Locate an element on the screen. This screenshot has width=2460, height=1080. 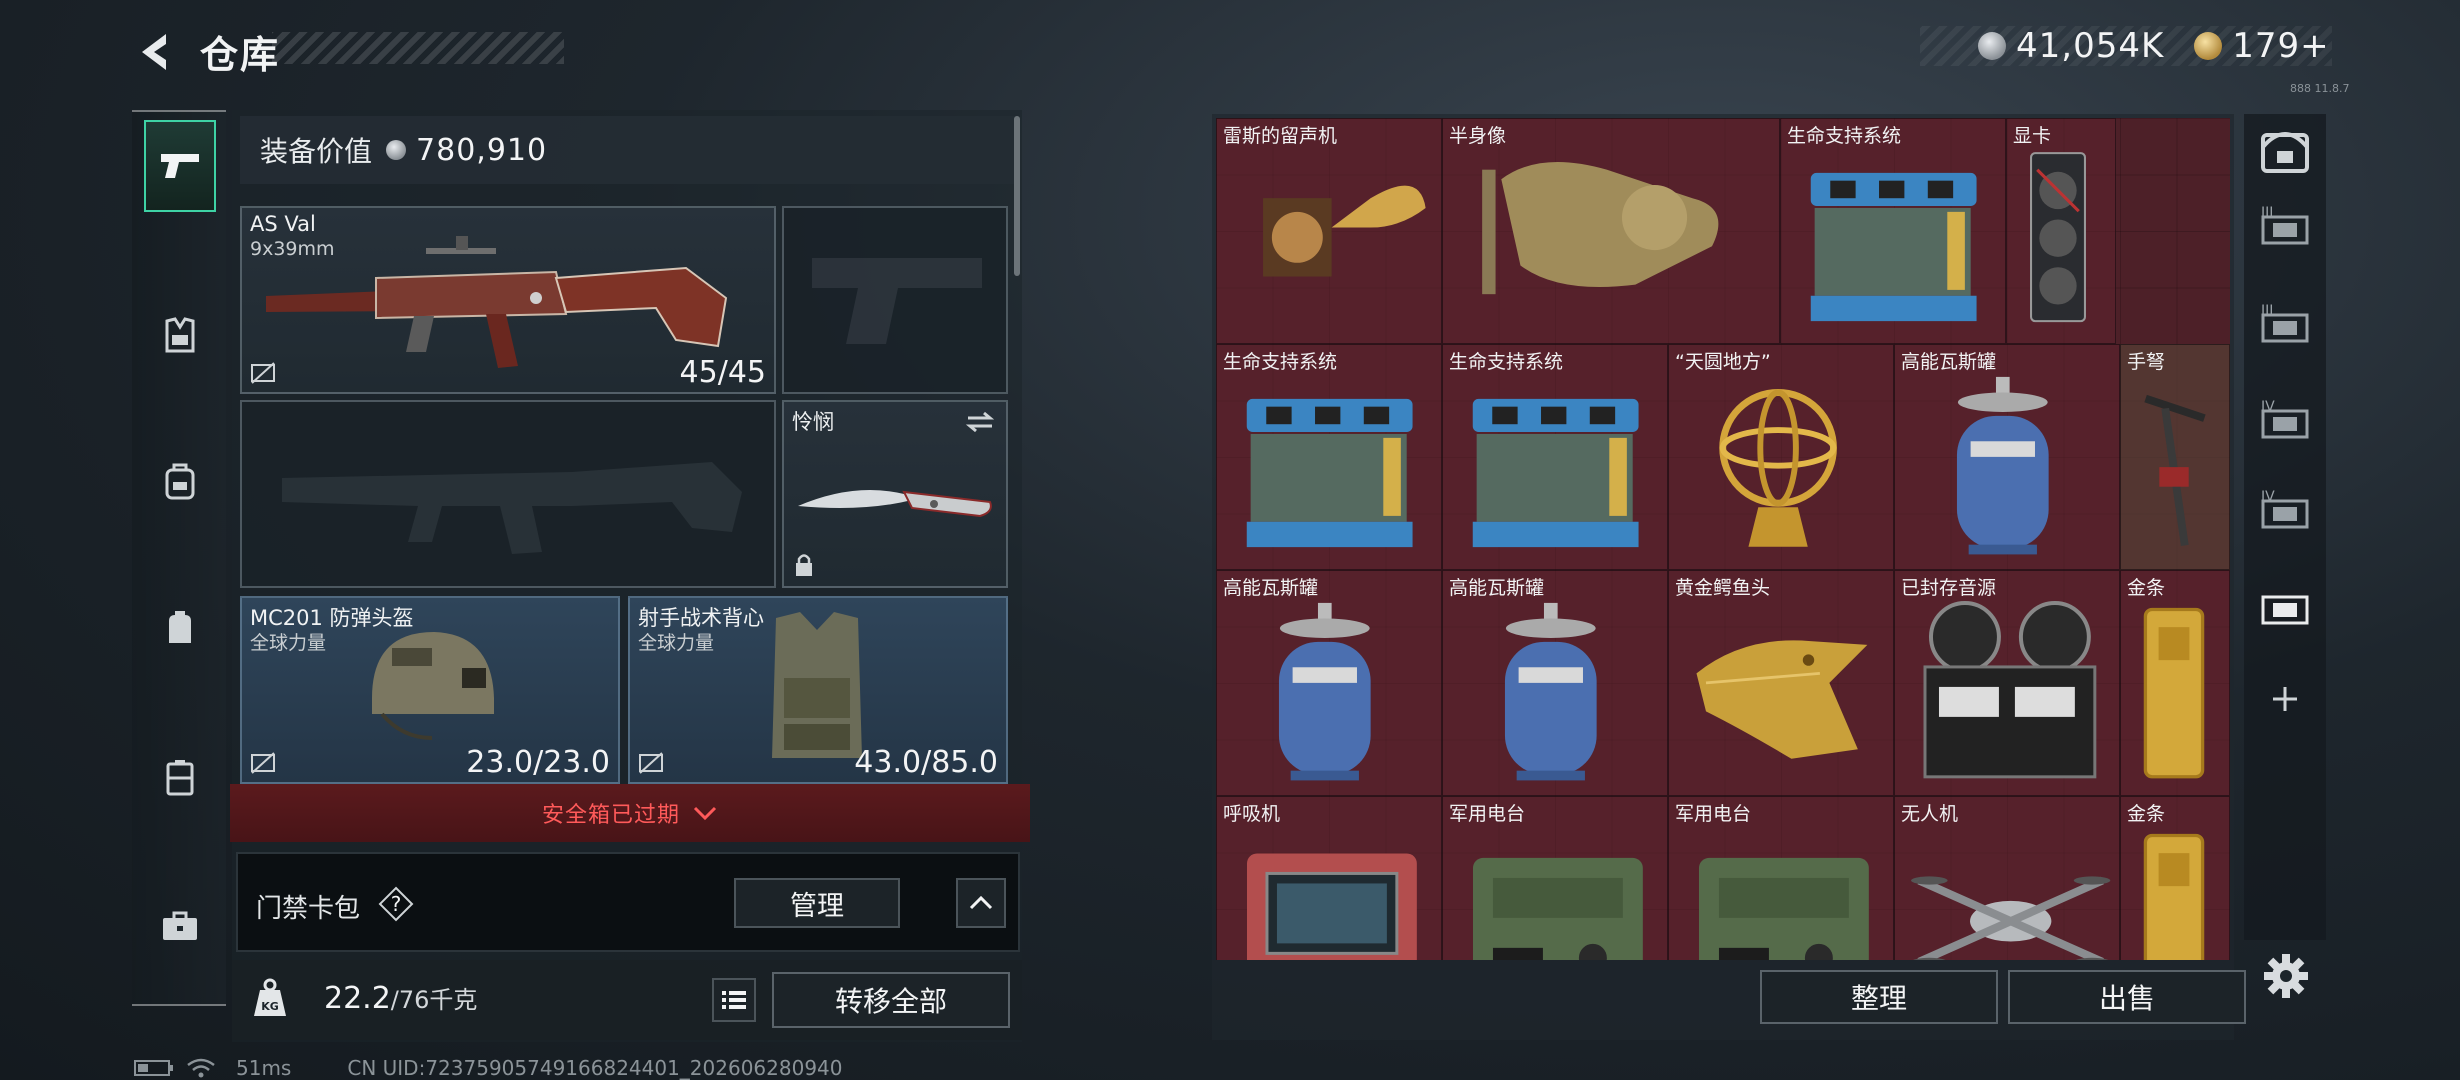
stash-5-tab is located at coordinates (2285, 605).